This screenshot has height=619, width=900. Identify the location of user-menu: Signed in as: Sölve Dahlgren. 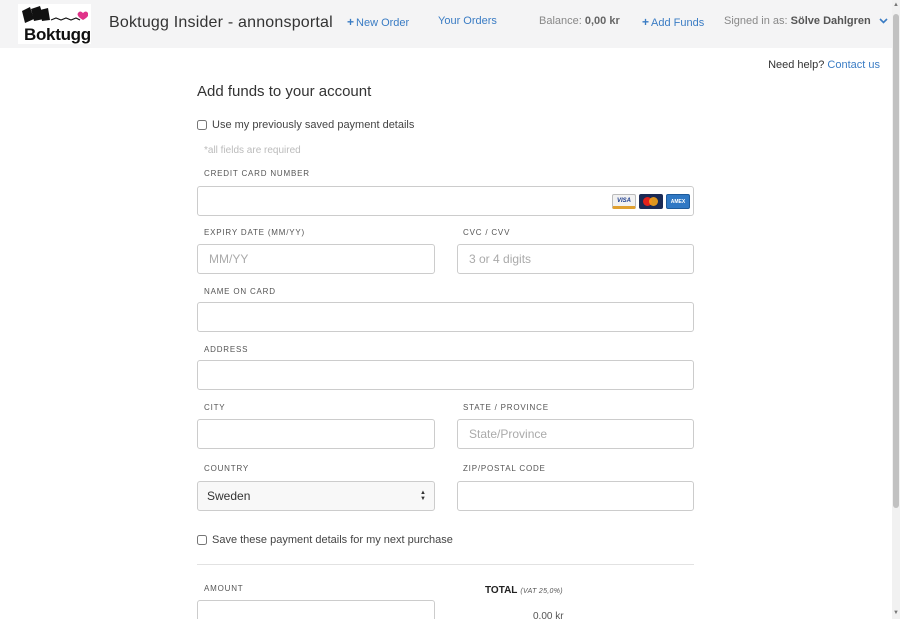
(806, 21).